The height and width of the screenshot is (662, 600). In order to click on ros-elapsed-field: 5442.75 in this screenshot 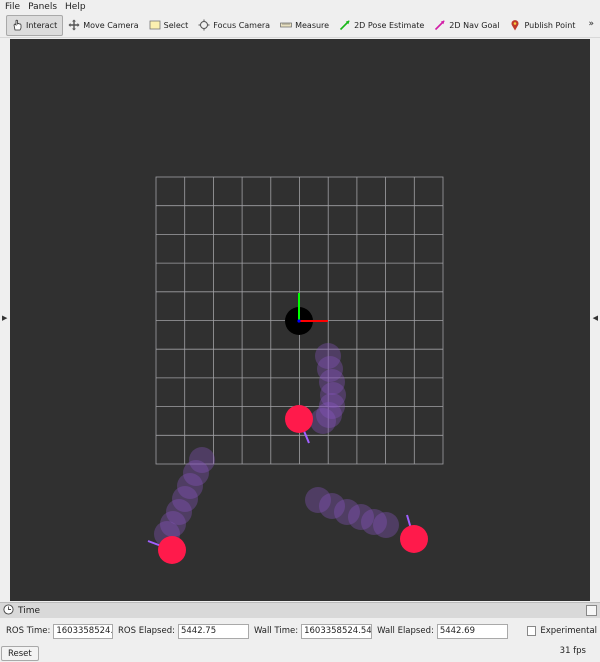, I will do `click(213, 631)`.